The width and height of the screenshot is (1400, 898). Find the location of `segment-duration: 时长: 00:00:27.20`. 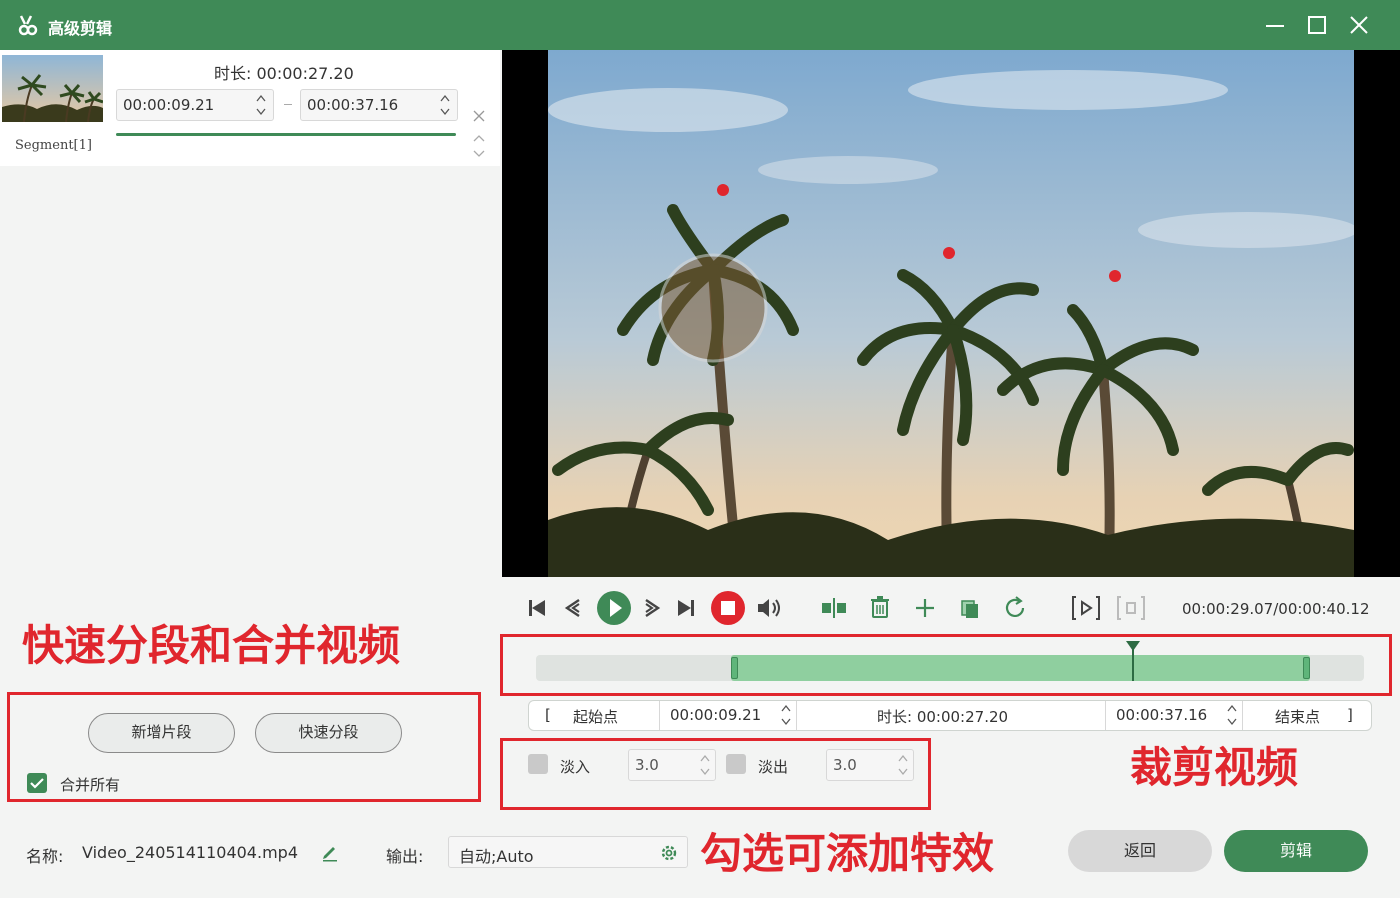

segment-duration: 时长: 00:00:27.20 is located at coordinates (284, 73).